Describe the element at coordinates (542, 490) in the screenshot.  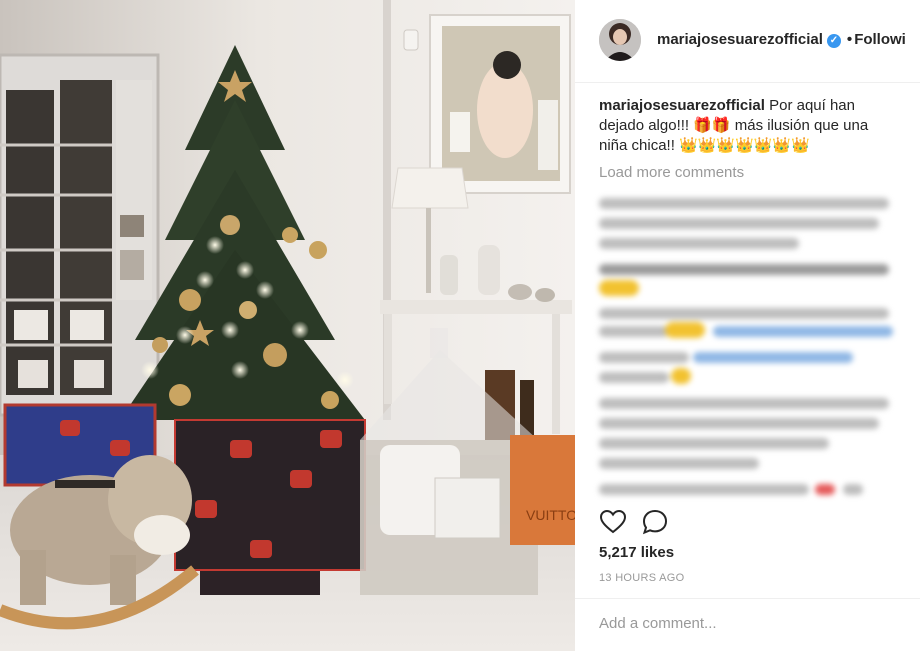
I see `shopping-bag: VUITTO` at that location.